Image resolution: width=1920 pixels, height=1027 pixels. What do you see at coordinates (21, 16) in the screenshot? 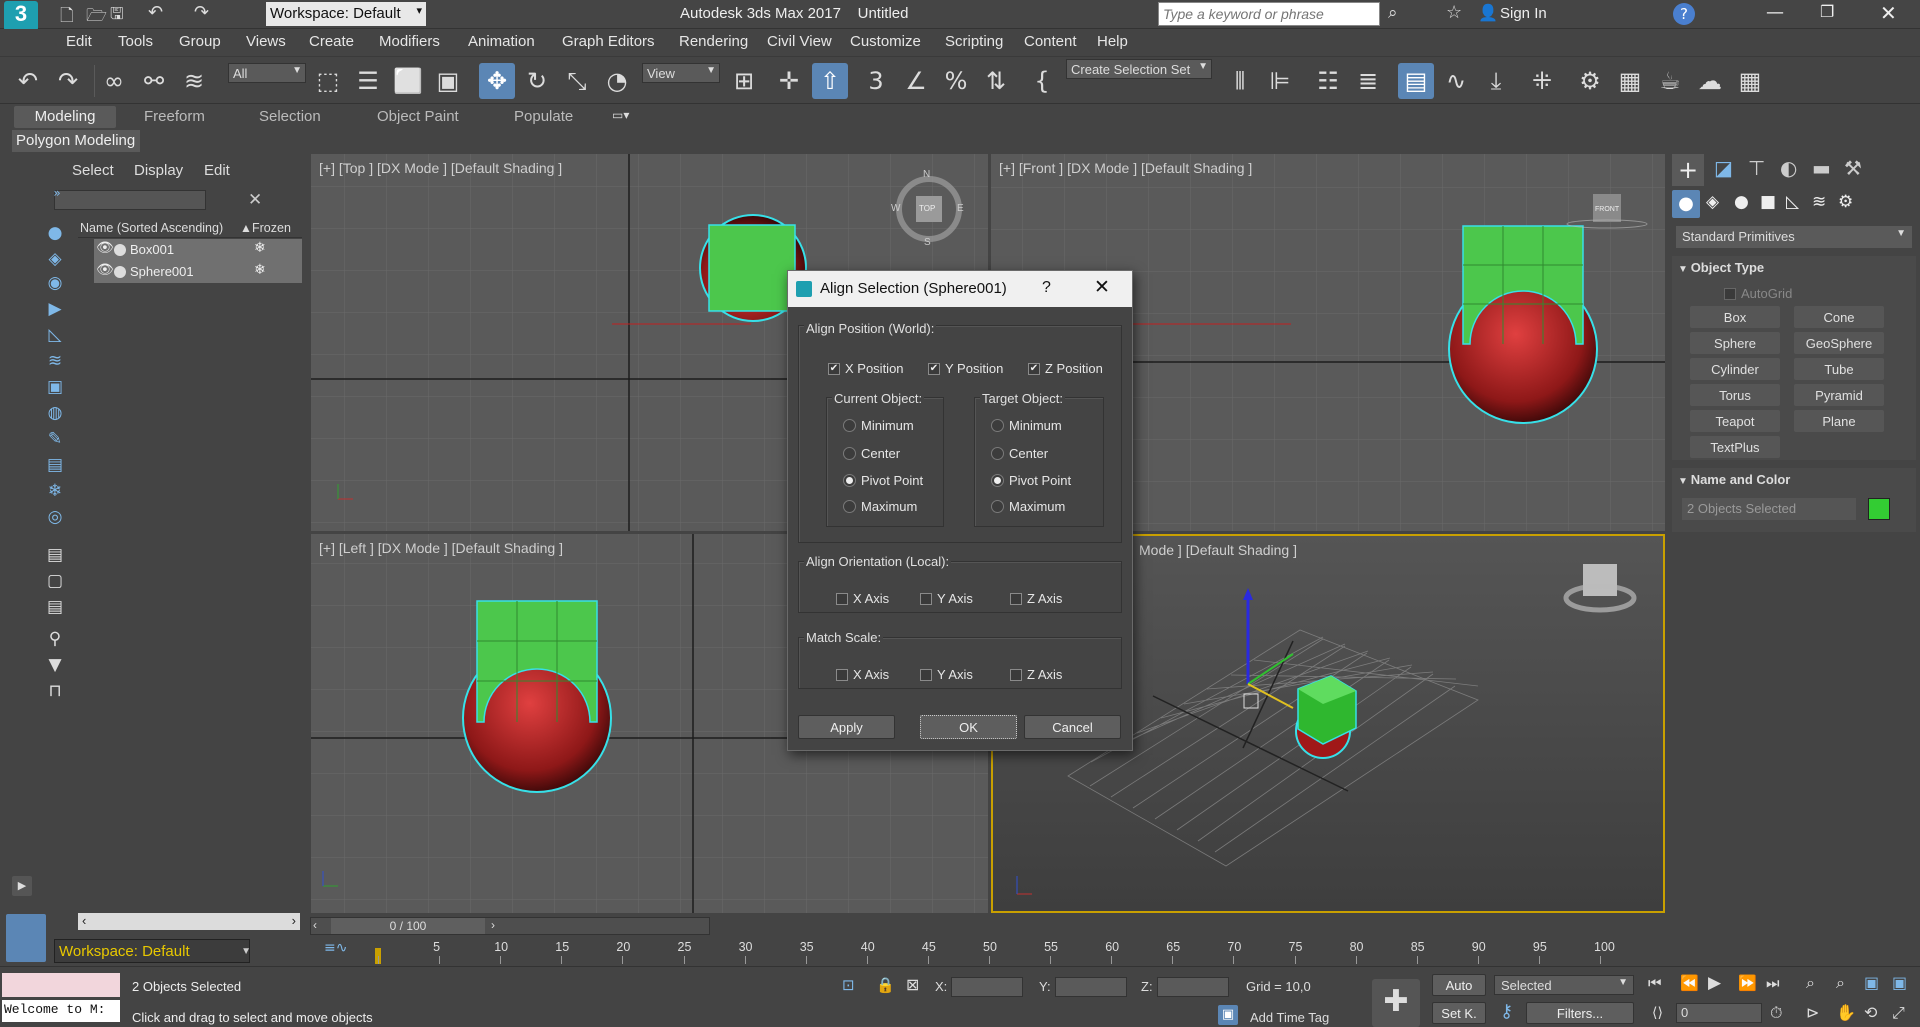
I see `app-logo: 3` at bounding box center [21, 16].